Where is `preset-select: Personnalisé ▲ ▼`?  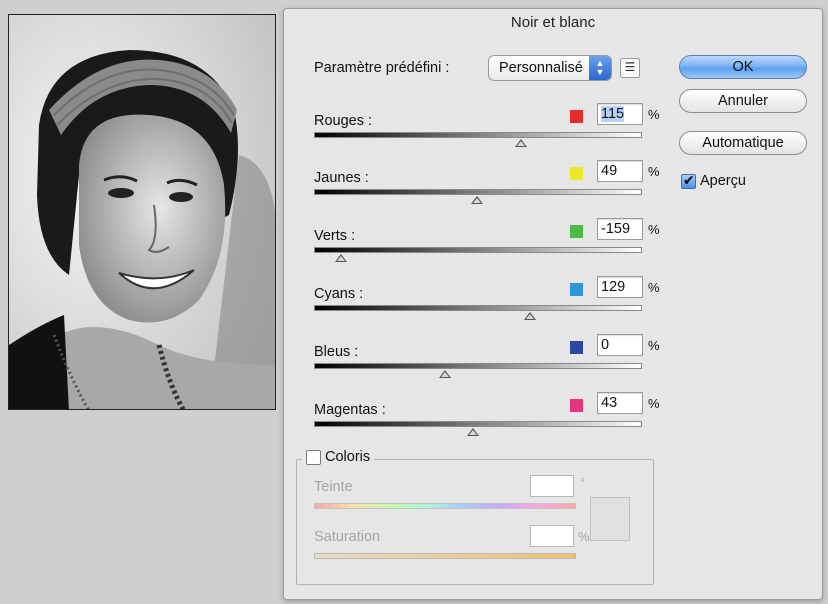
preset-select: Personnalisé ▲ ▼ is located at coordinates (550, 68).